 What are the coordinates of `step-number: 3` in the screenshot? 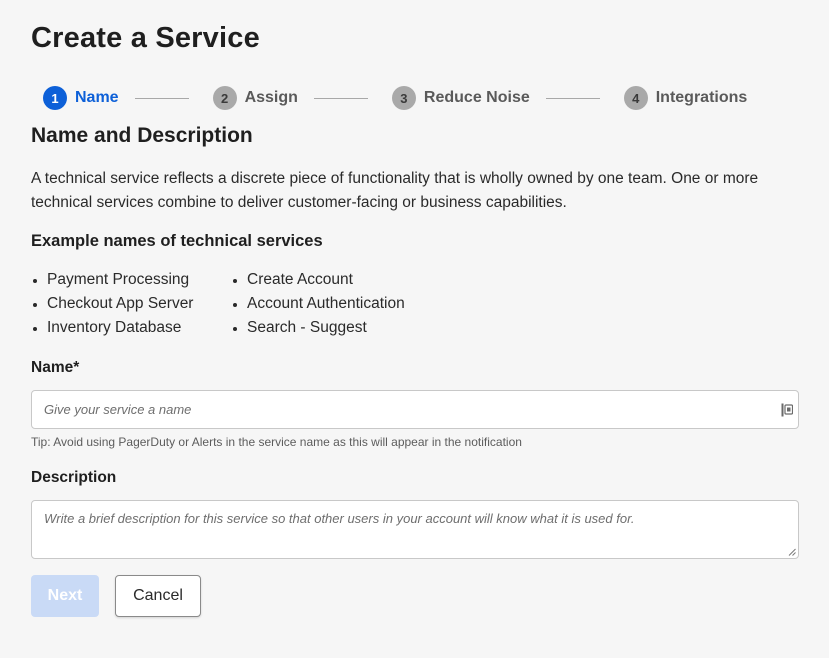 It's located at (403, 98).